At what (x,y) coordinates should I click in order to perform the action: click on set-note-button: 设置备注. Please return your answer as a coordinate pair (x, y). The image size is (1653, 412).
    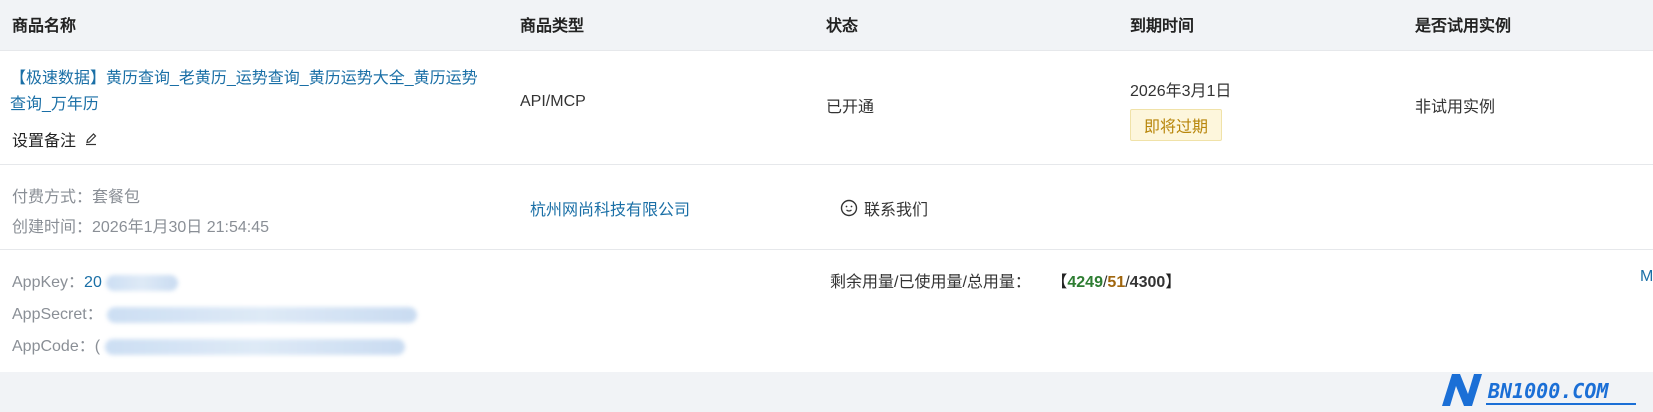
    Looking at the image, I should click on (55, 139).